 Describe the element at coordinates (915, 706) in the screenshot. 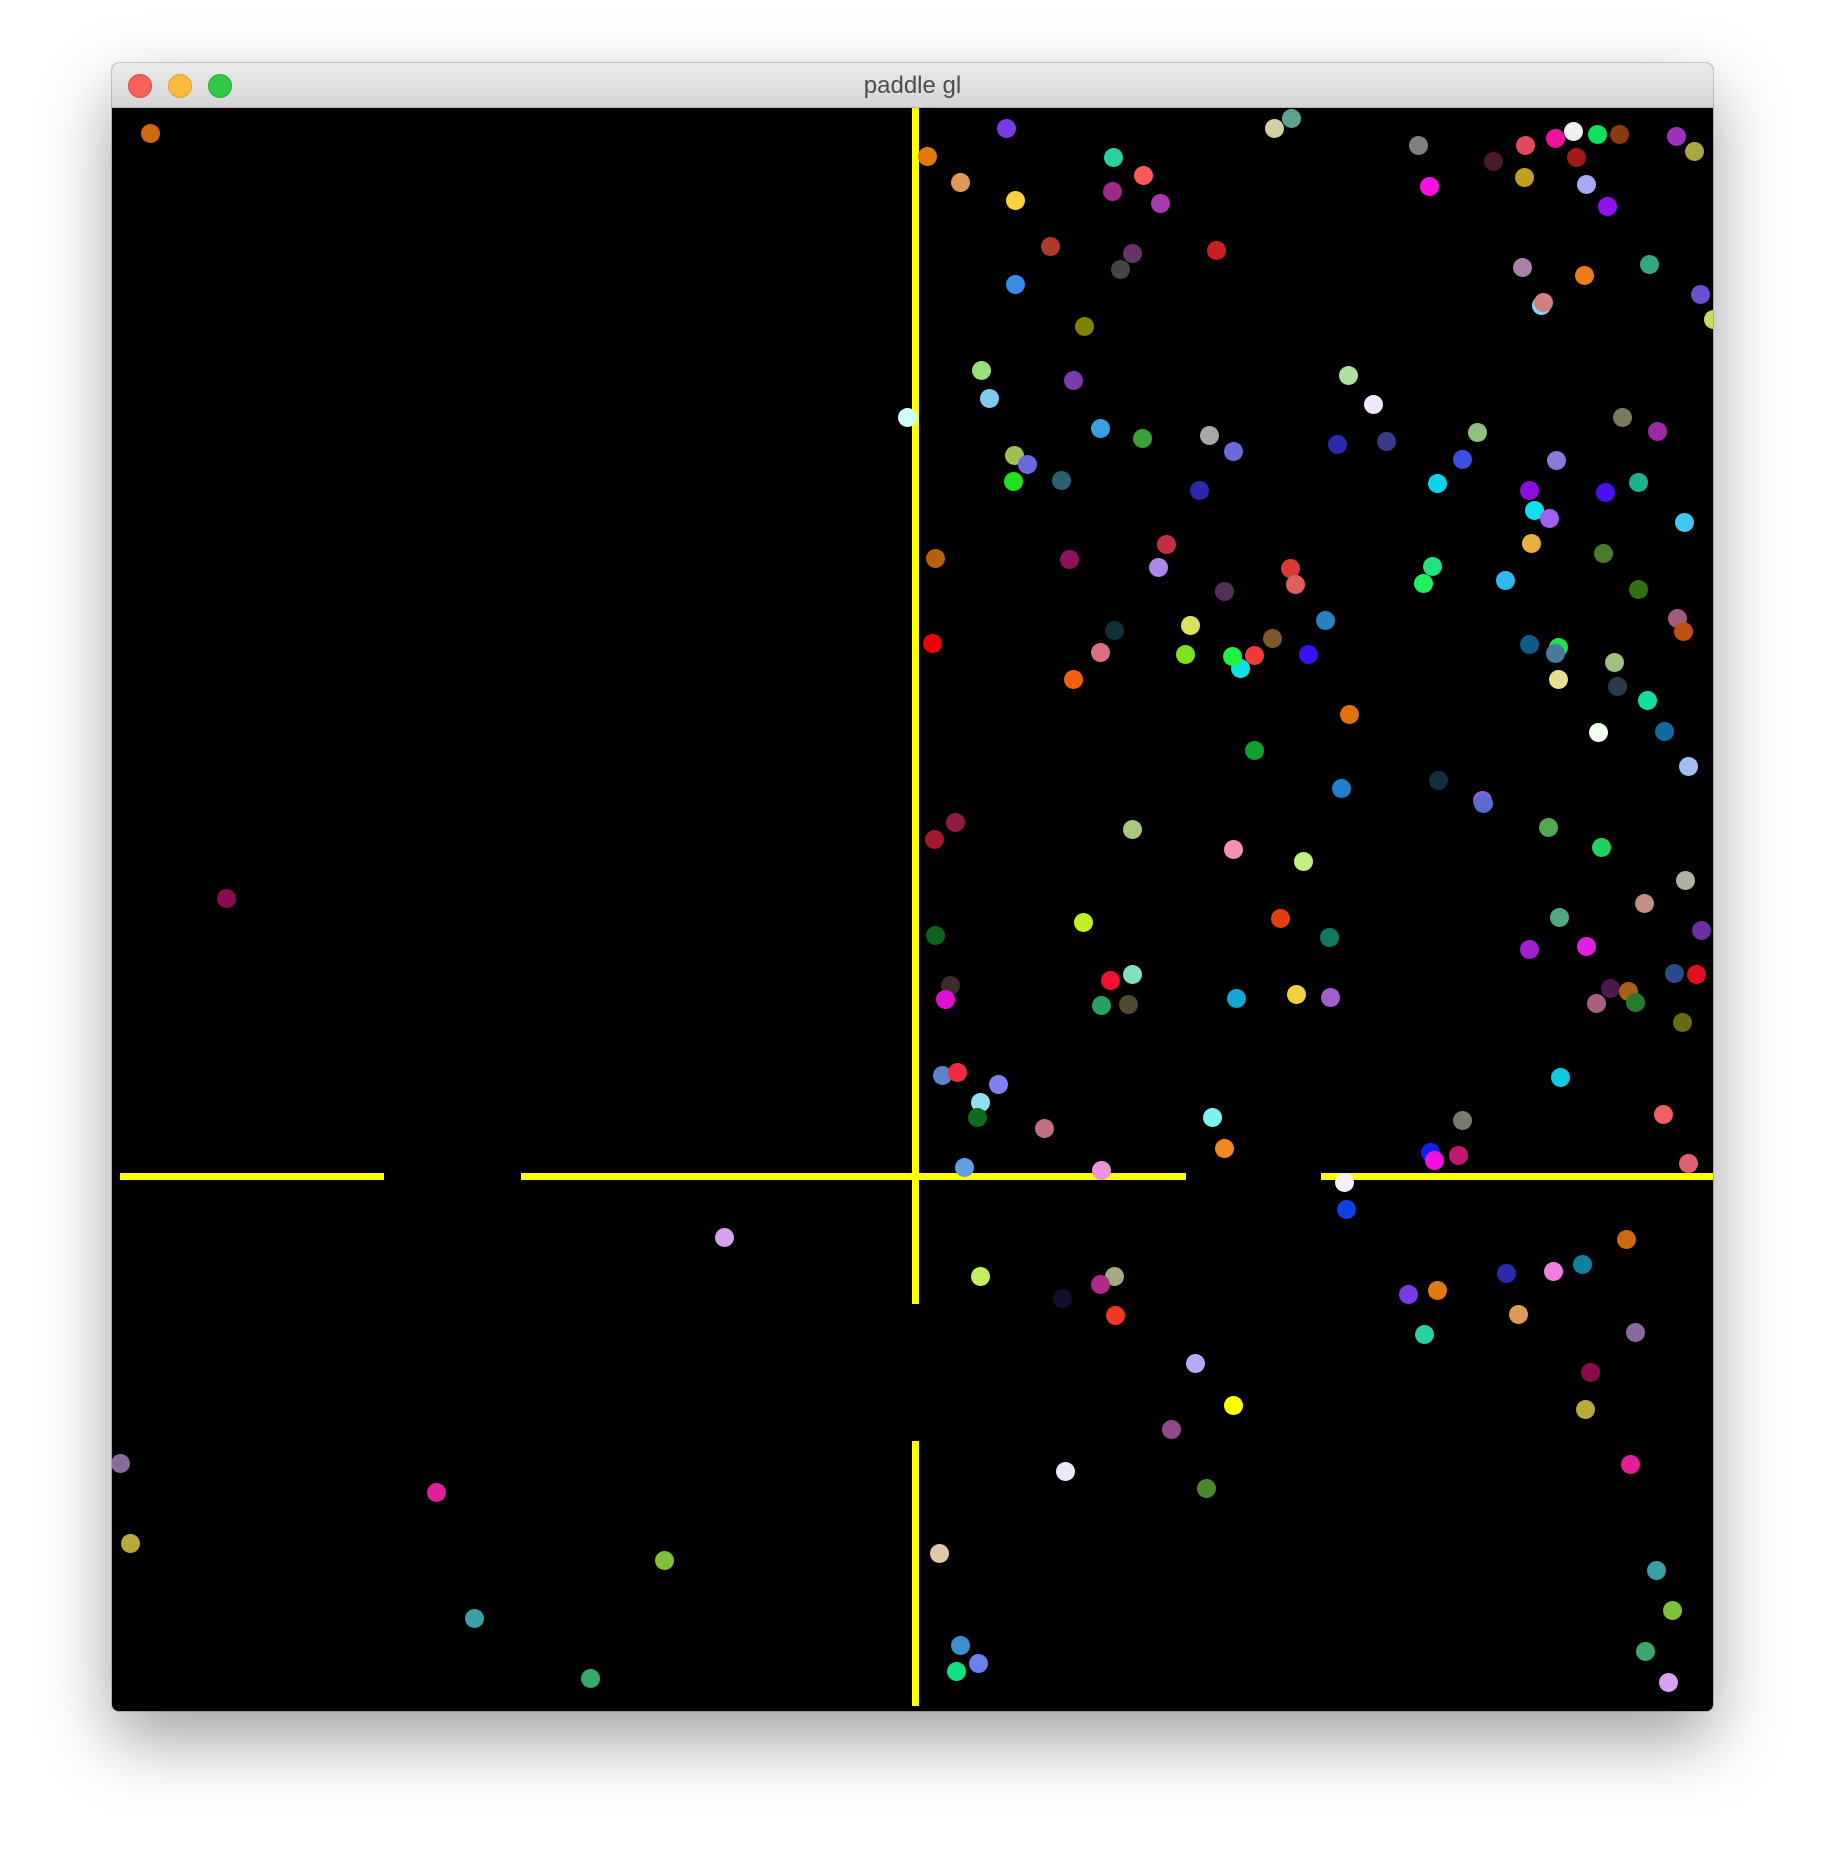

I see `vertical-wall-upper` at that location.